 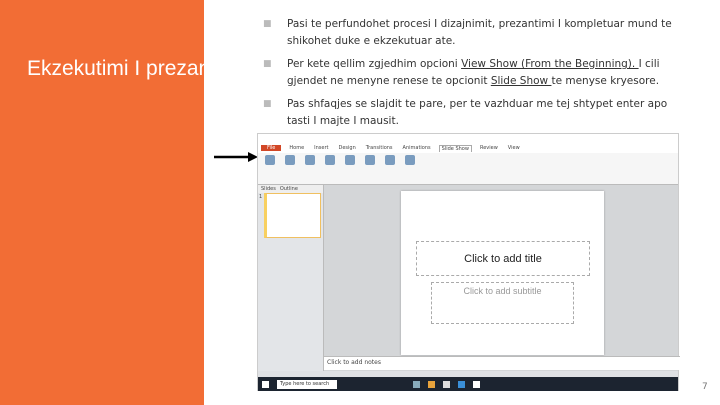 What do you see at coordinates (417, 148) in the screenshot?
I see `tab-animations: Animations` at bounding box center [417, 148].